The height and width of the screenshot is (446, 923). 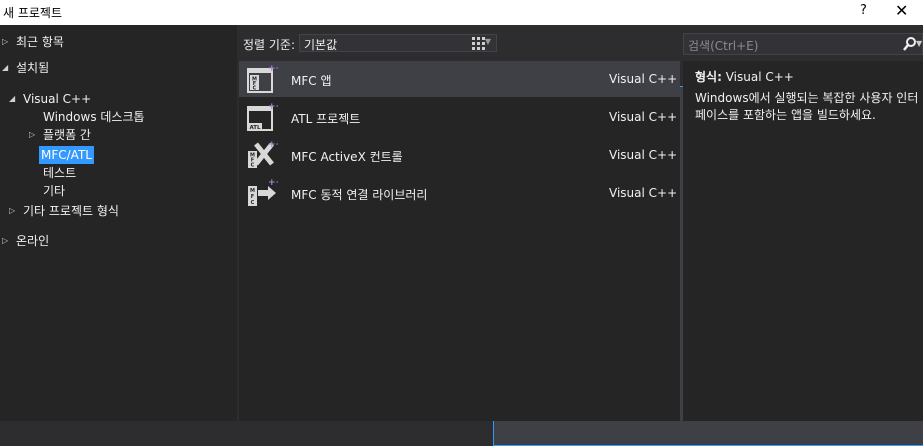 What do you see at coordinates (33, 13) in the screenshot?
I see `window-title: 새 프로젝트` at bounding box center [33, 13].